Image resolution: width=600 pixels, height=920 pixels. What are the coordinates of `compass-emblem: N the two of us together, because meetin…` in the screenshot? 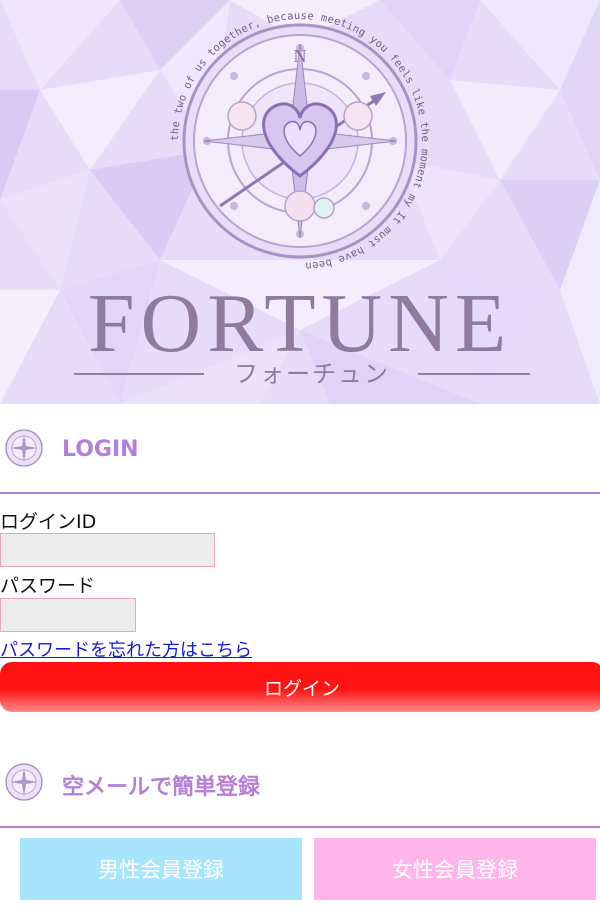 It's located at (290, 139).